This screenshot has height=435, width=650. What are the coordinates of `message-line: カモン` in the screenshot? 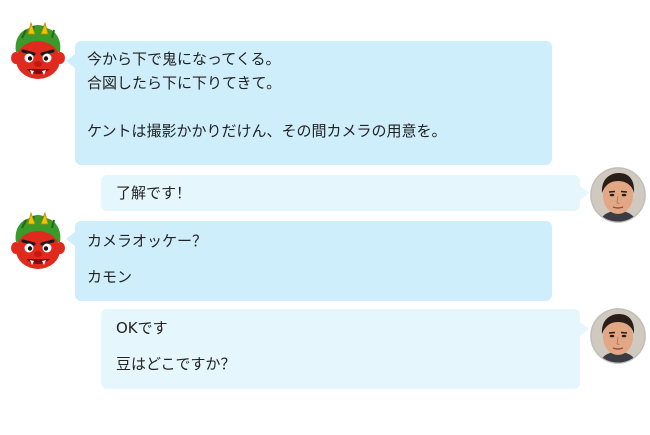 It's located at (110, 277).